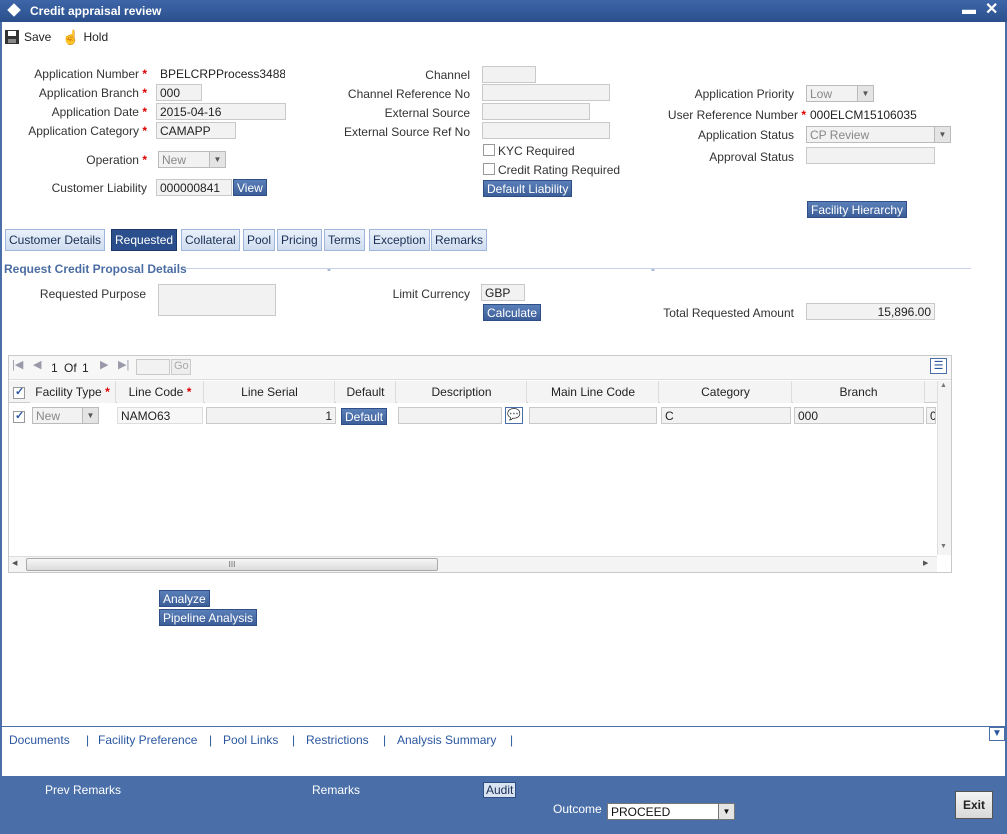  What do you see at coordinates (153, 367) in the screenshot?
I see `page-jump-input` at bounding box center [153, 367].